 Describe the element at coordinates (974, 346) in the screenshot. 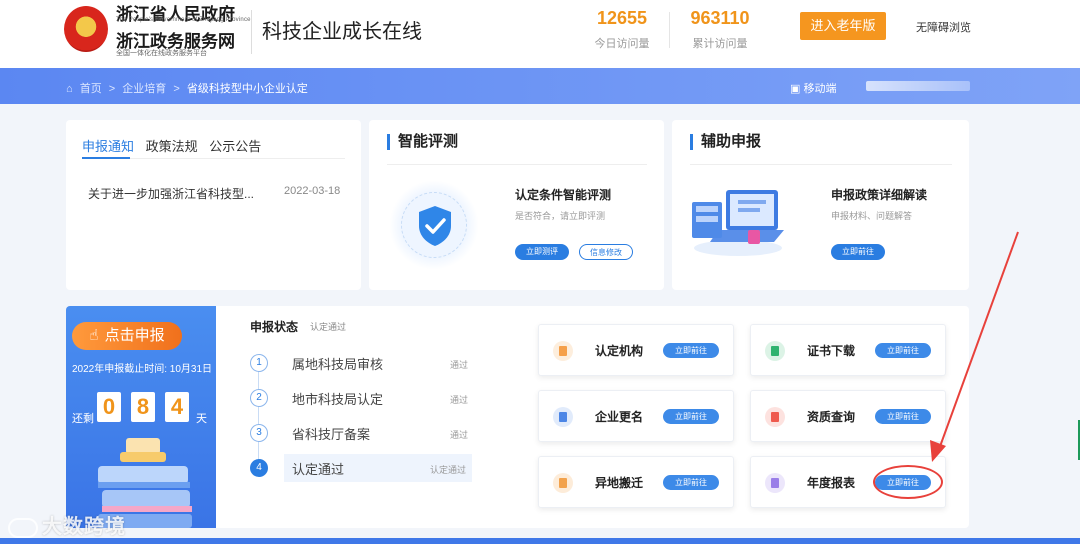

I see `annotation-arrow-icon` at that location.